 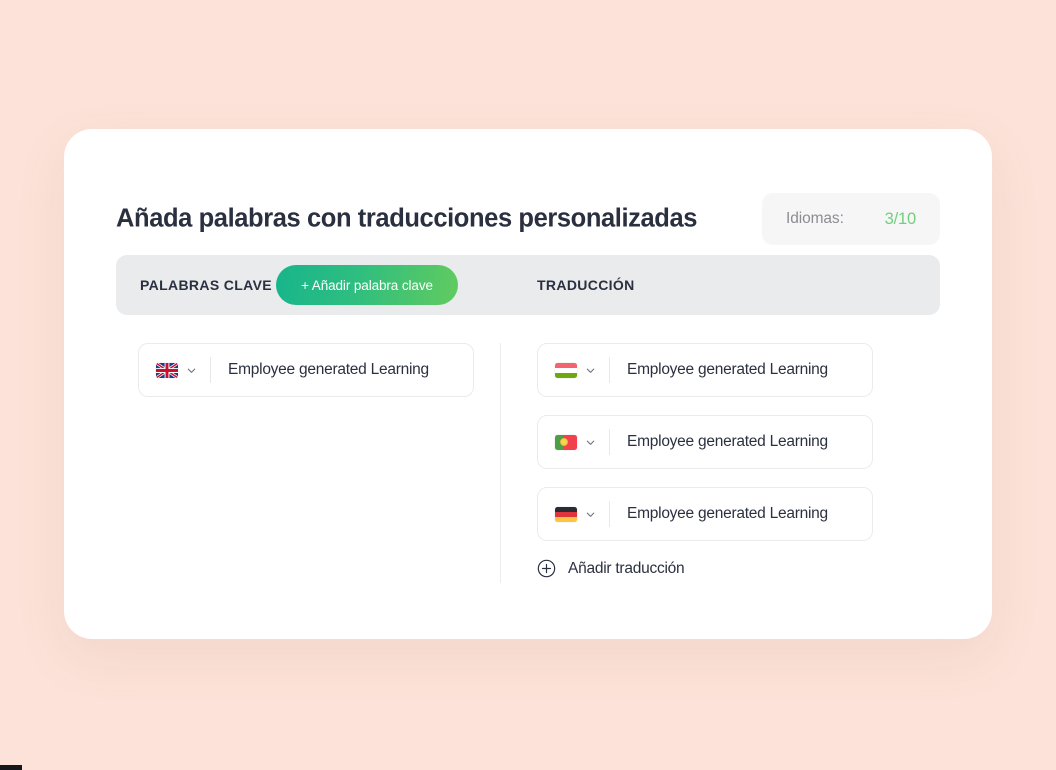 I want to click on languages-label: Idiomas:, so click(x=815, y=218).